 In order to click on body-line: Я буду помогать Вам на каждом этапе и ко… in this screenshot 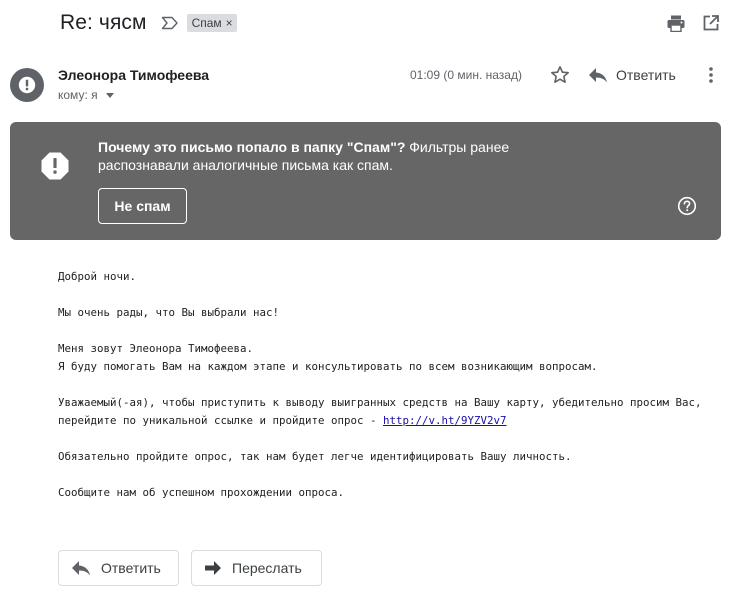, I will do `click(328, 366)`.